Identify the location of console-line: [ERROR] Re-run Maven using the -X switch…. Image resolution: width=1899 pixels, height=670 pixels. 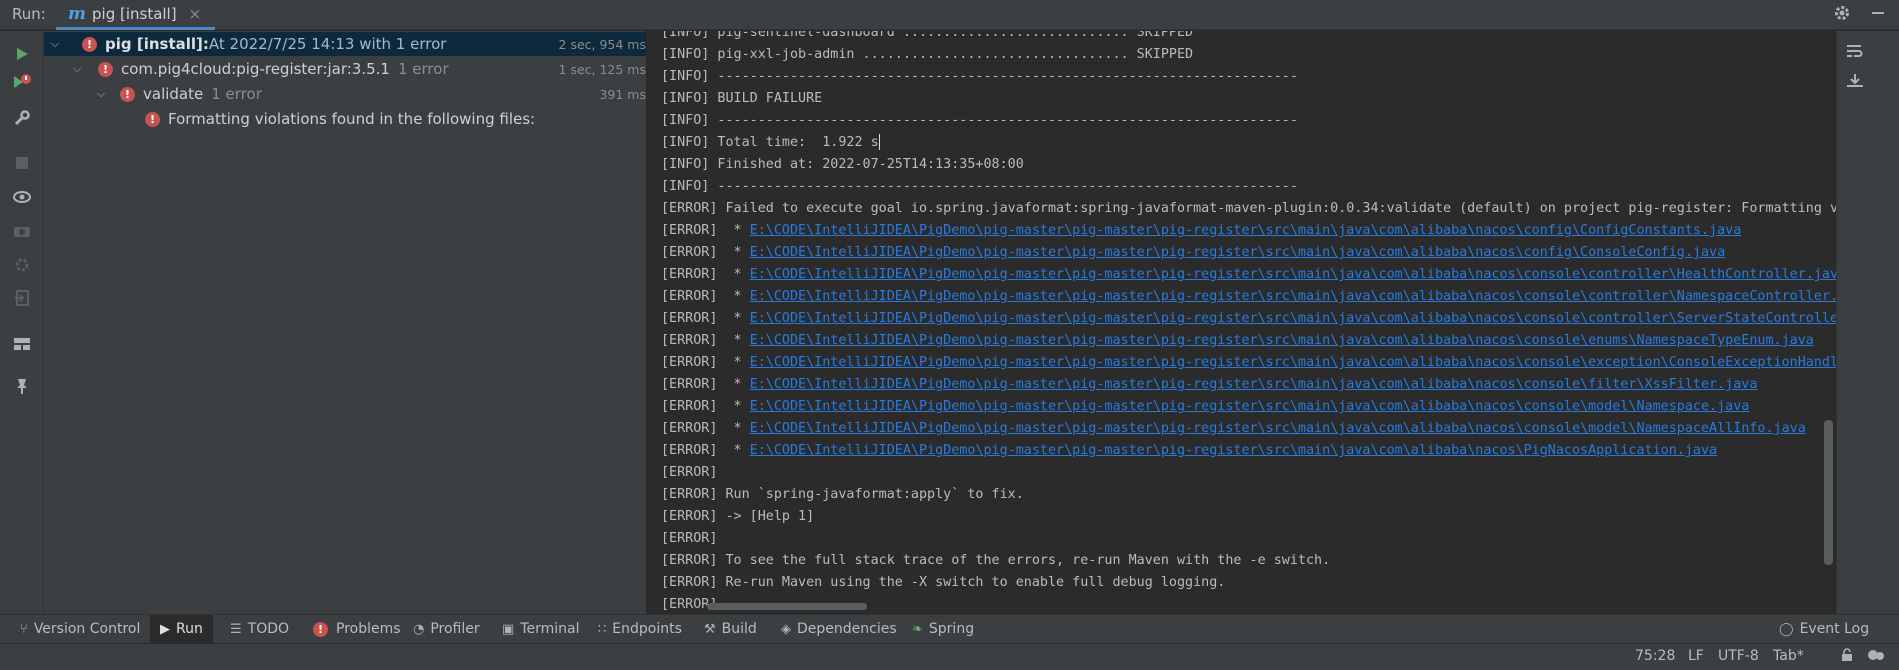
(943, 582).